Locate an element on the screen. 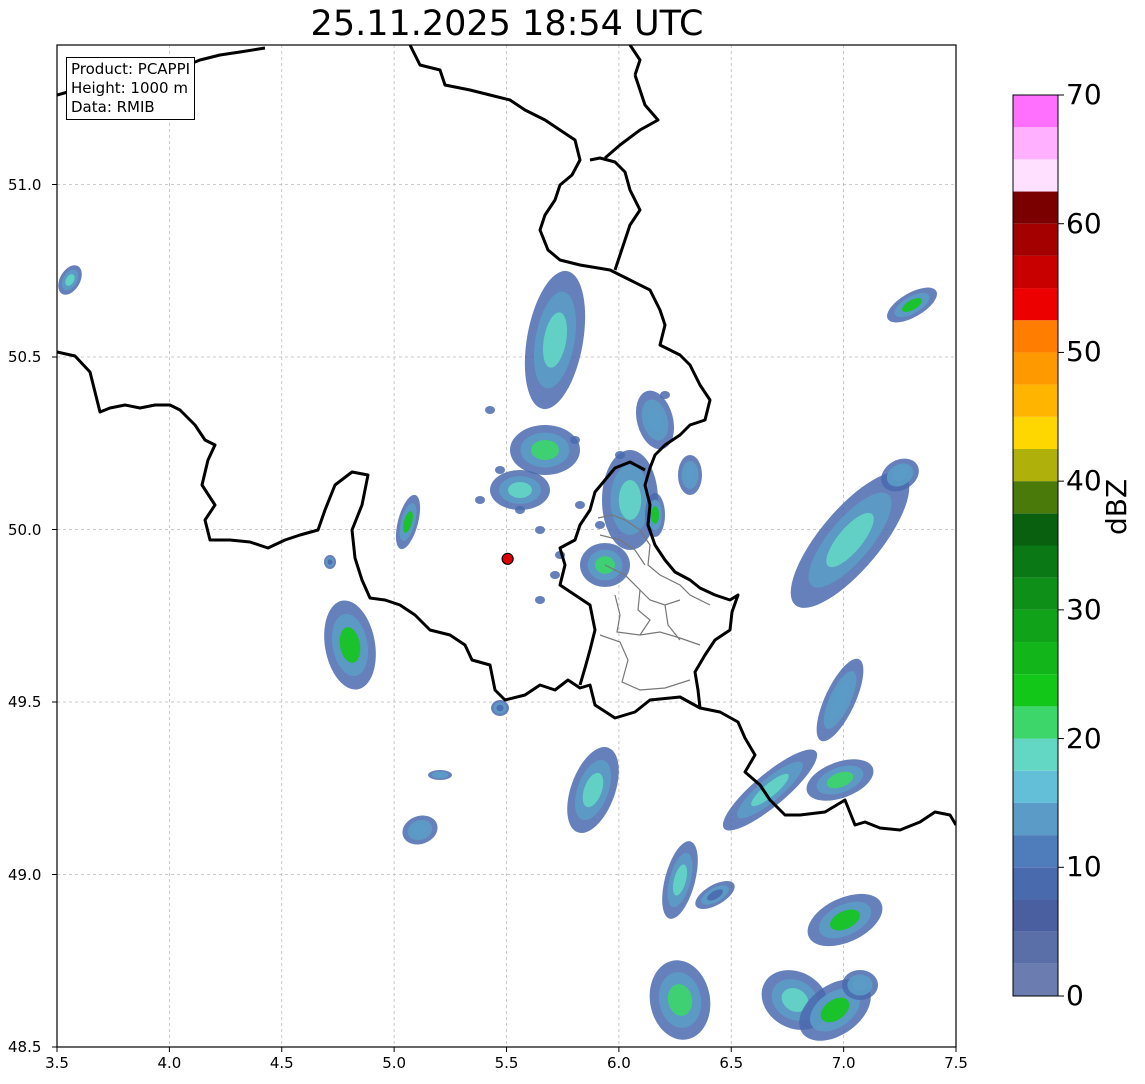  y-tick-label: 50.5 is located at coordinates (25, 357).